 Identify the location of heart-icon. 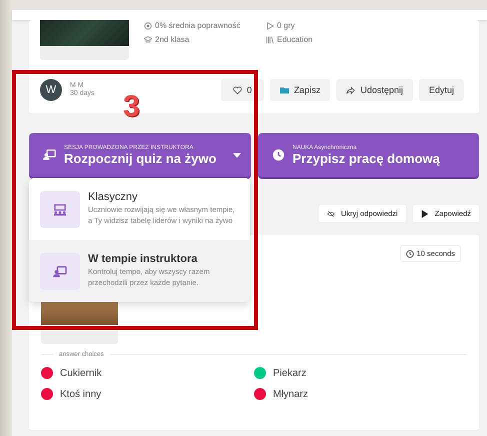
(237, 90).